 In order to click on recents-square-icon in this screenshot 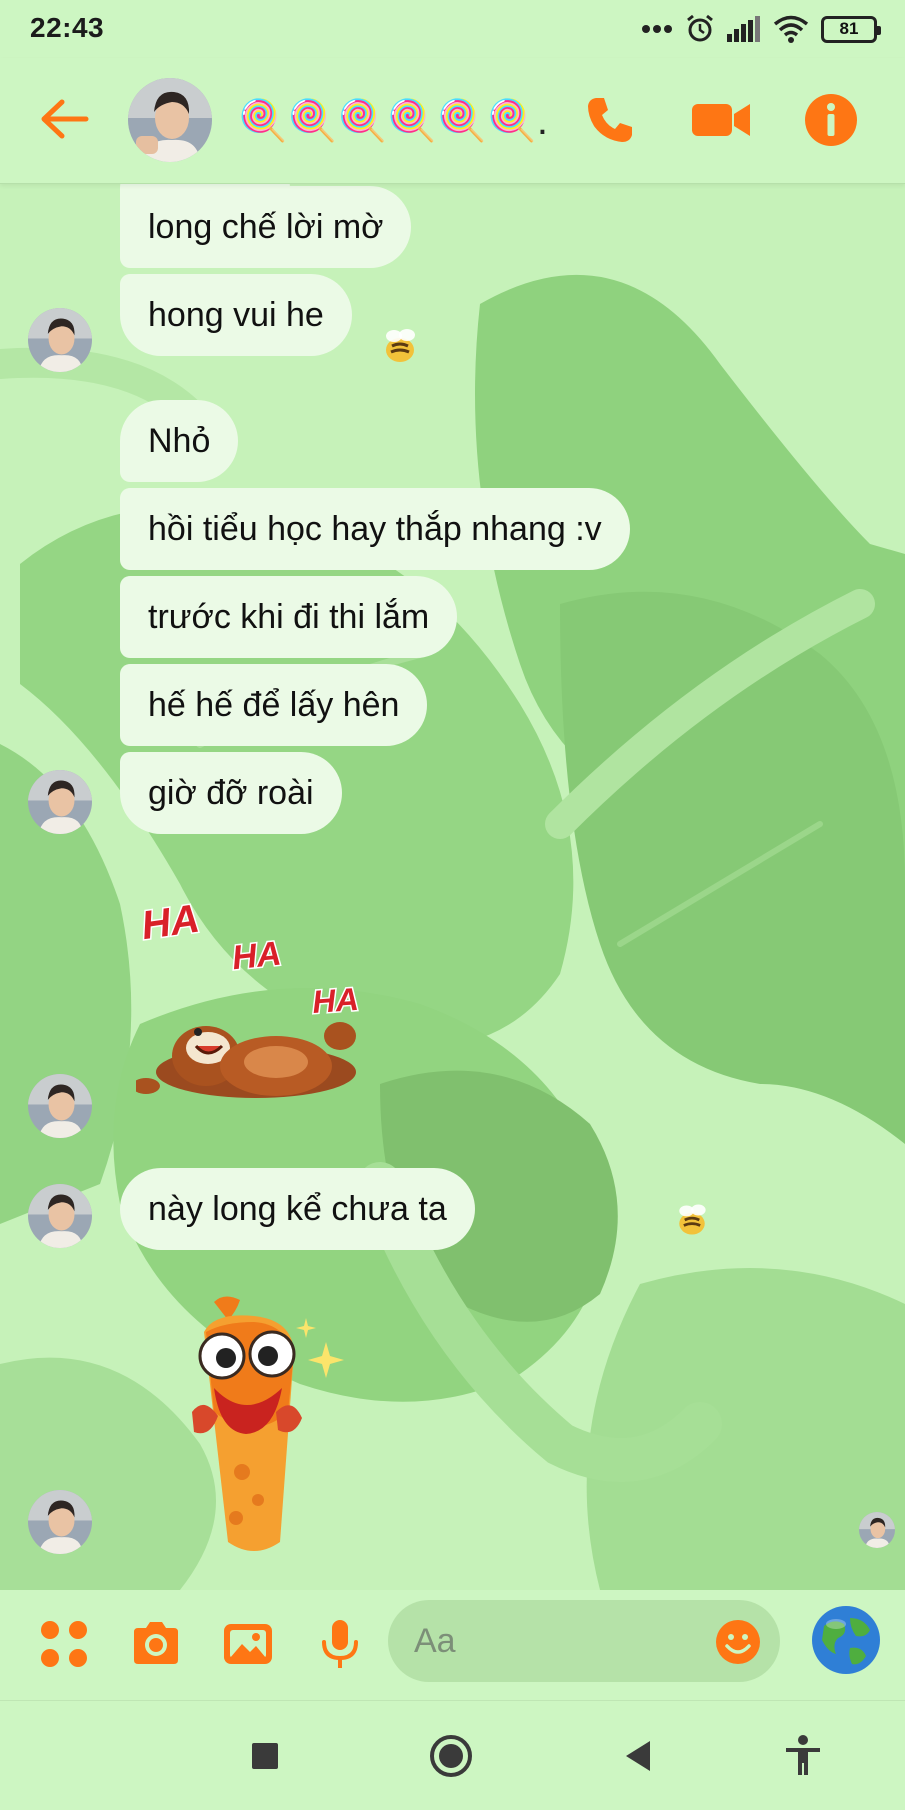, I will do `click(265, 1756)`.